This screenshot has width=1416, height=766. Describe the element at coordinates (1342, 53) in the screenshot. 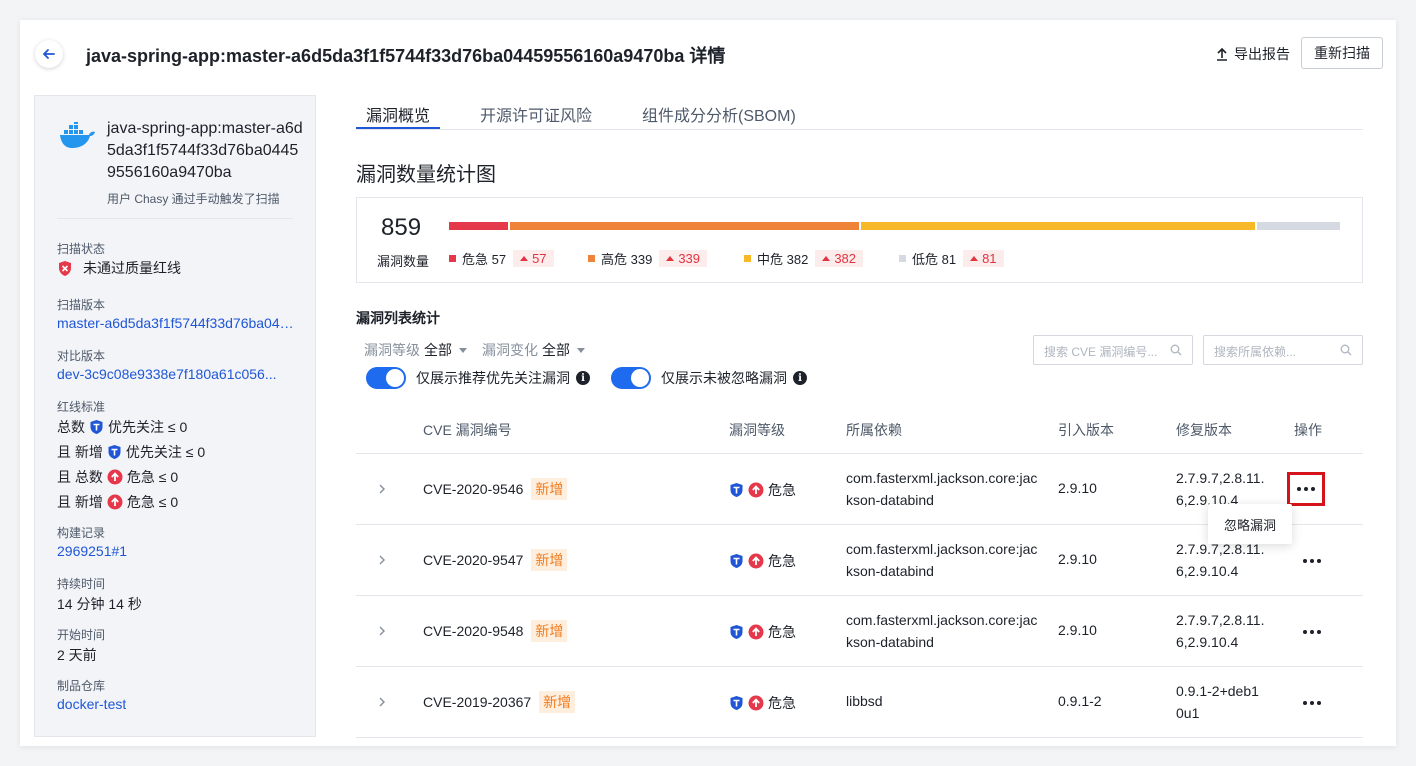

I see `rescan-button: 重新扫描` at that location.